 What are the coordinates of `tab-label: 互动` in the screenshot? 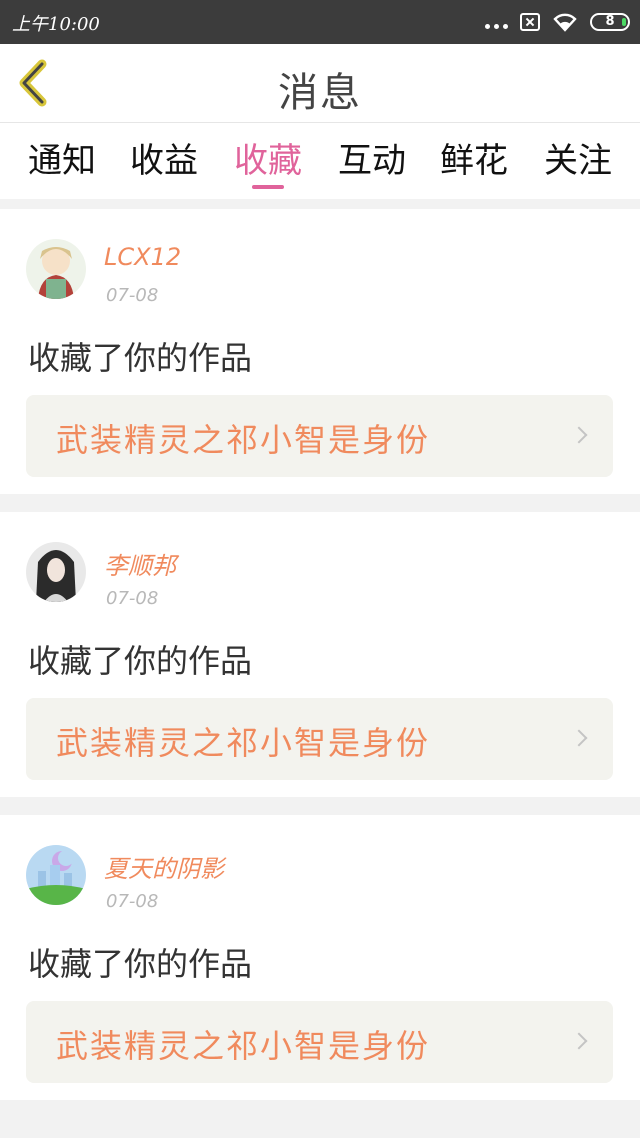 It's located at (372, 161).